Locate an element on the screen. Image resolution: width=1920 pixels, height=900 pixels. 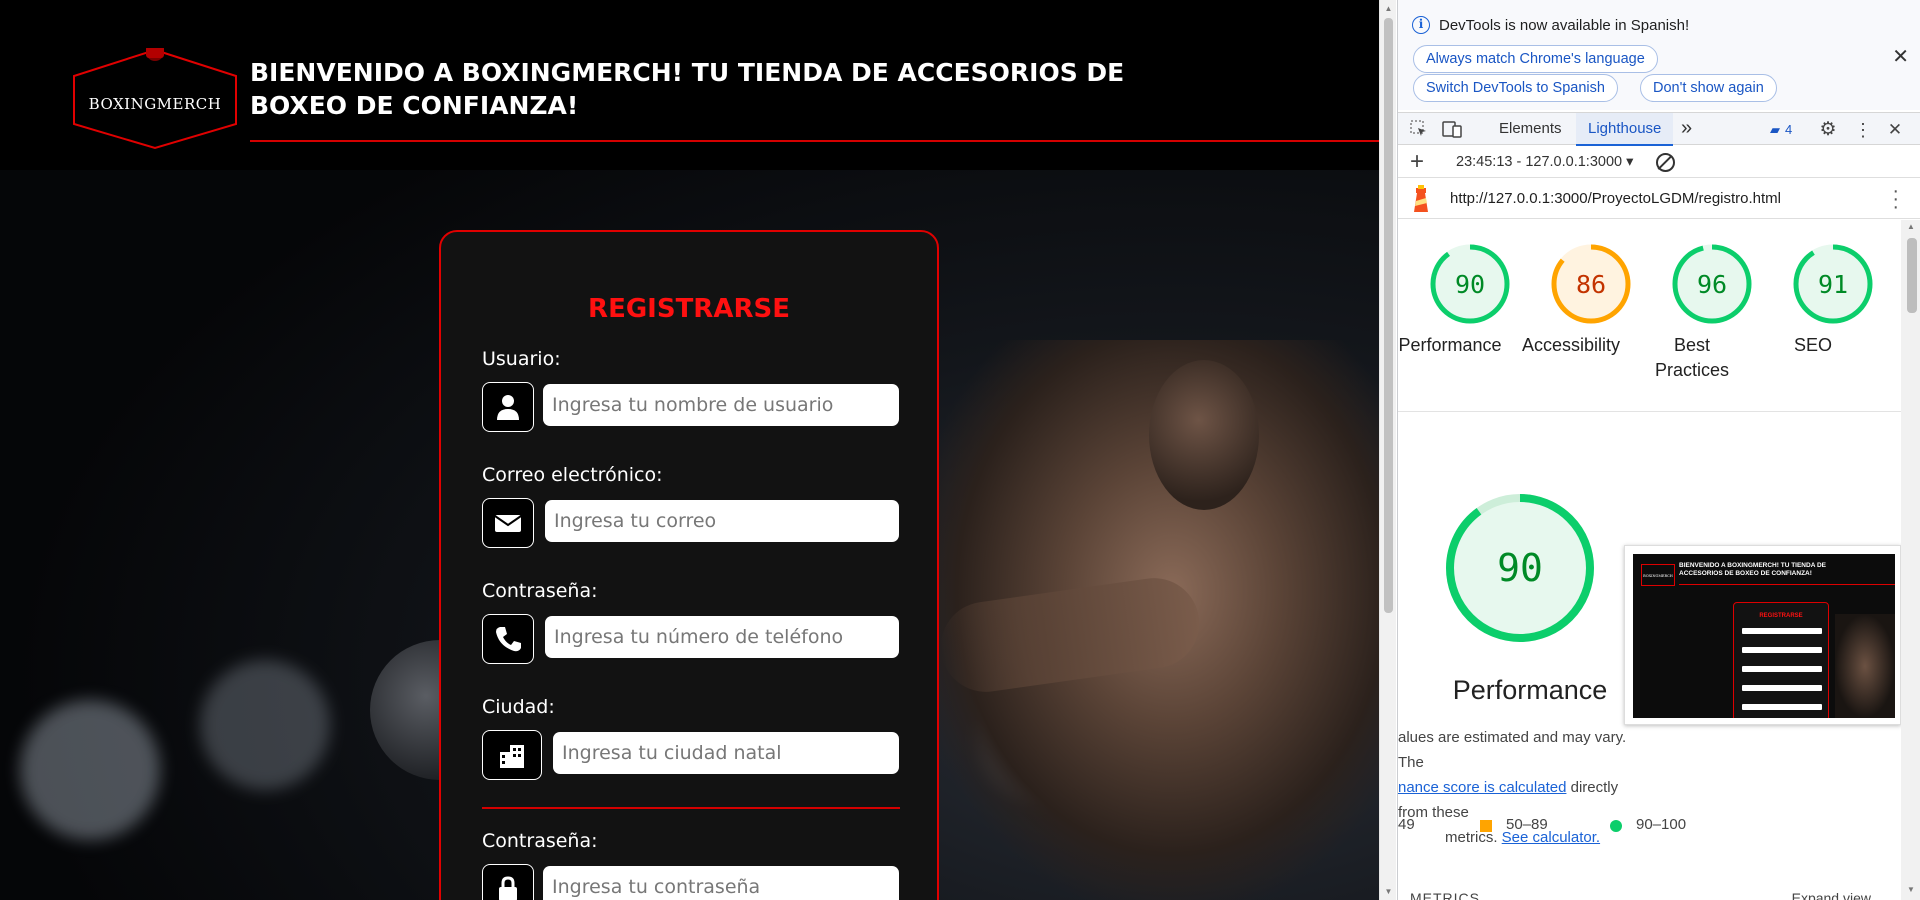
gauge-score-value: 96 is located at coordinates (1712, 284).